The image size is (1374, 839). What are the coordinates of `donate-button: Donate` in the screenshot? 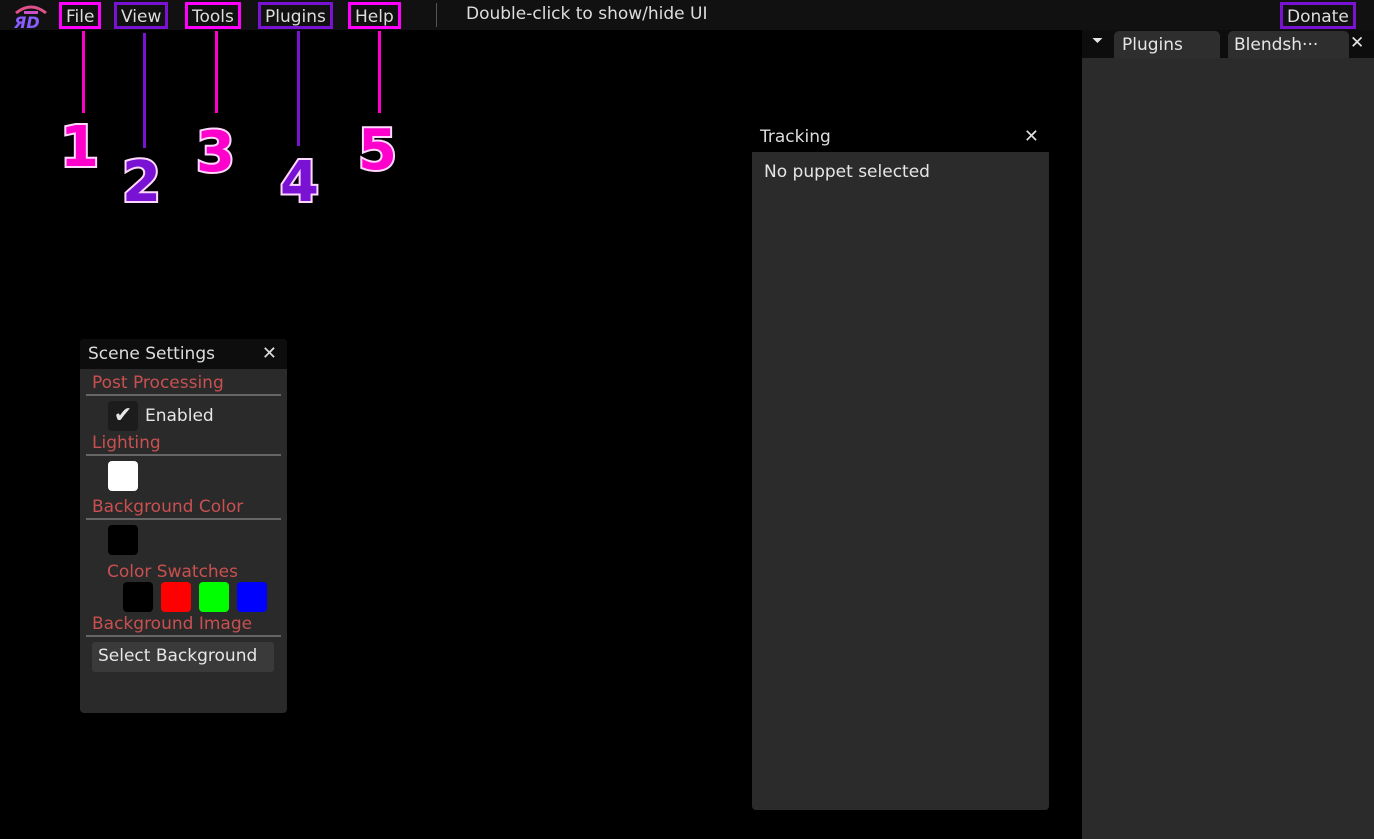 It's located at (1318, 15).